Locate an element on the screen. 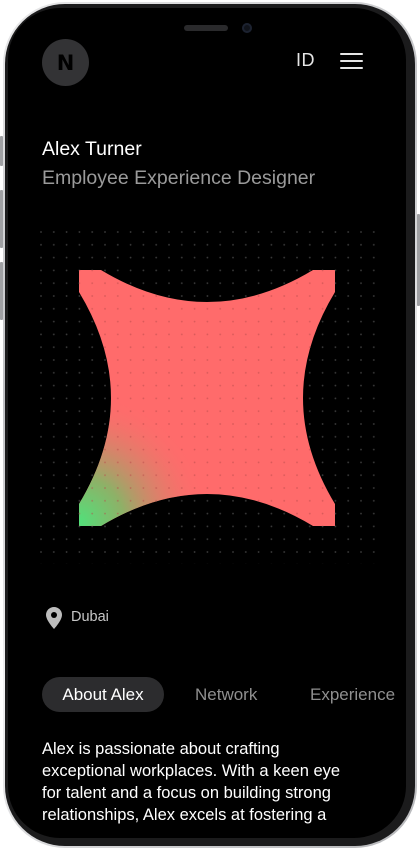 Image resolution: width=420 pixels, height=850 pixels. location-pin-icon is located at coordinates (54, 618).